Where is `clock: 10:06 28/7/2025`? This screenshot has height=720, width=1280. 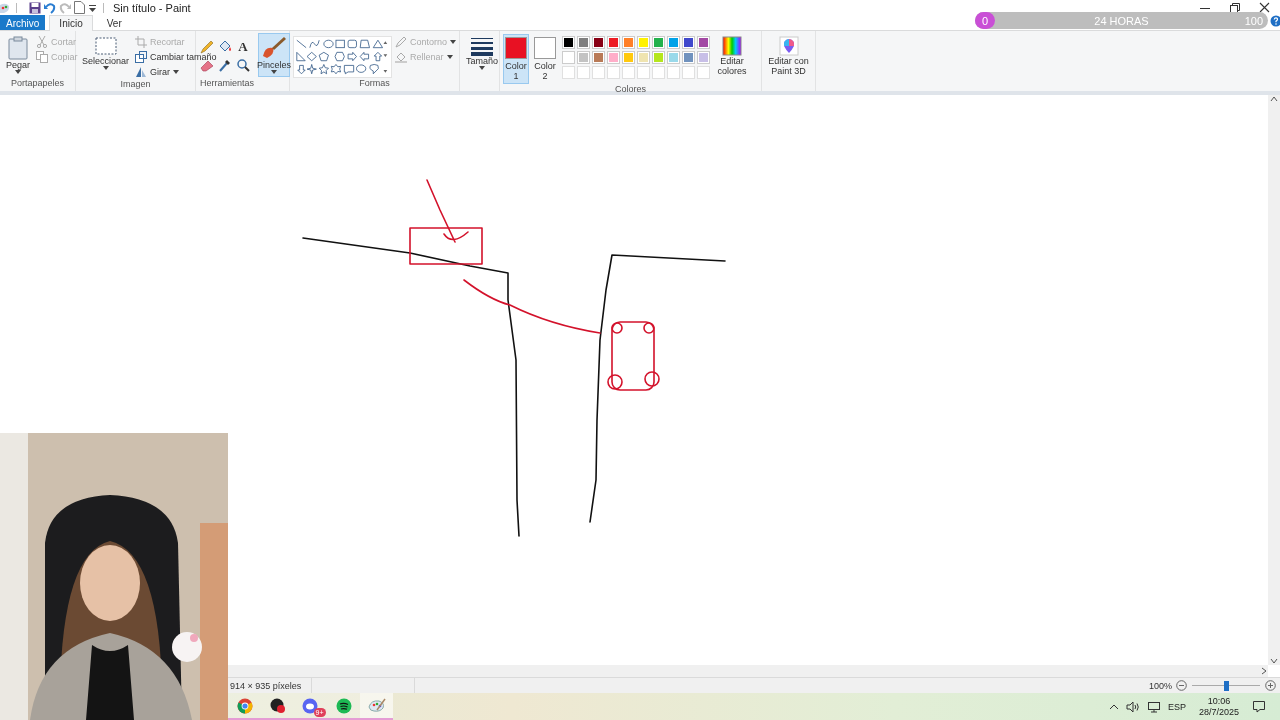
clock: 10:06 28/7/2025 is located at coordinates (1218, 706).